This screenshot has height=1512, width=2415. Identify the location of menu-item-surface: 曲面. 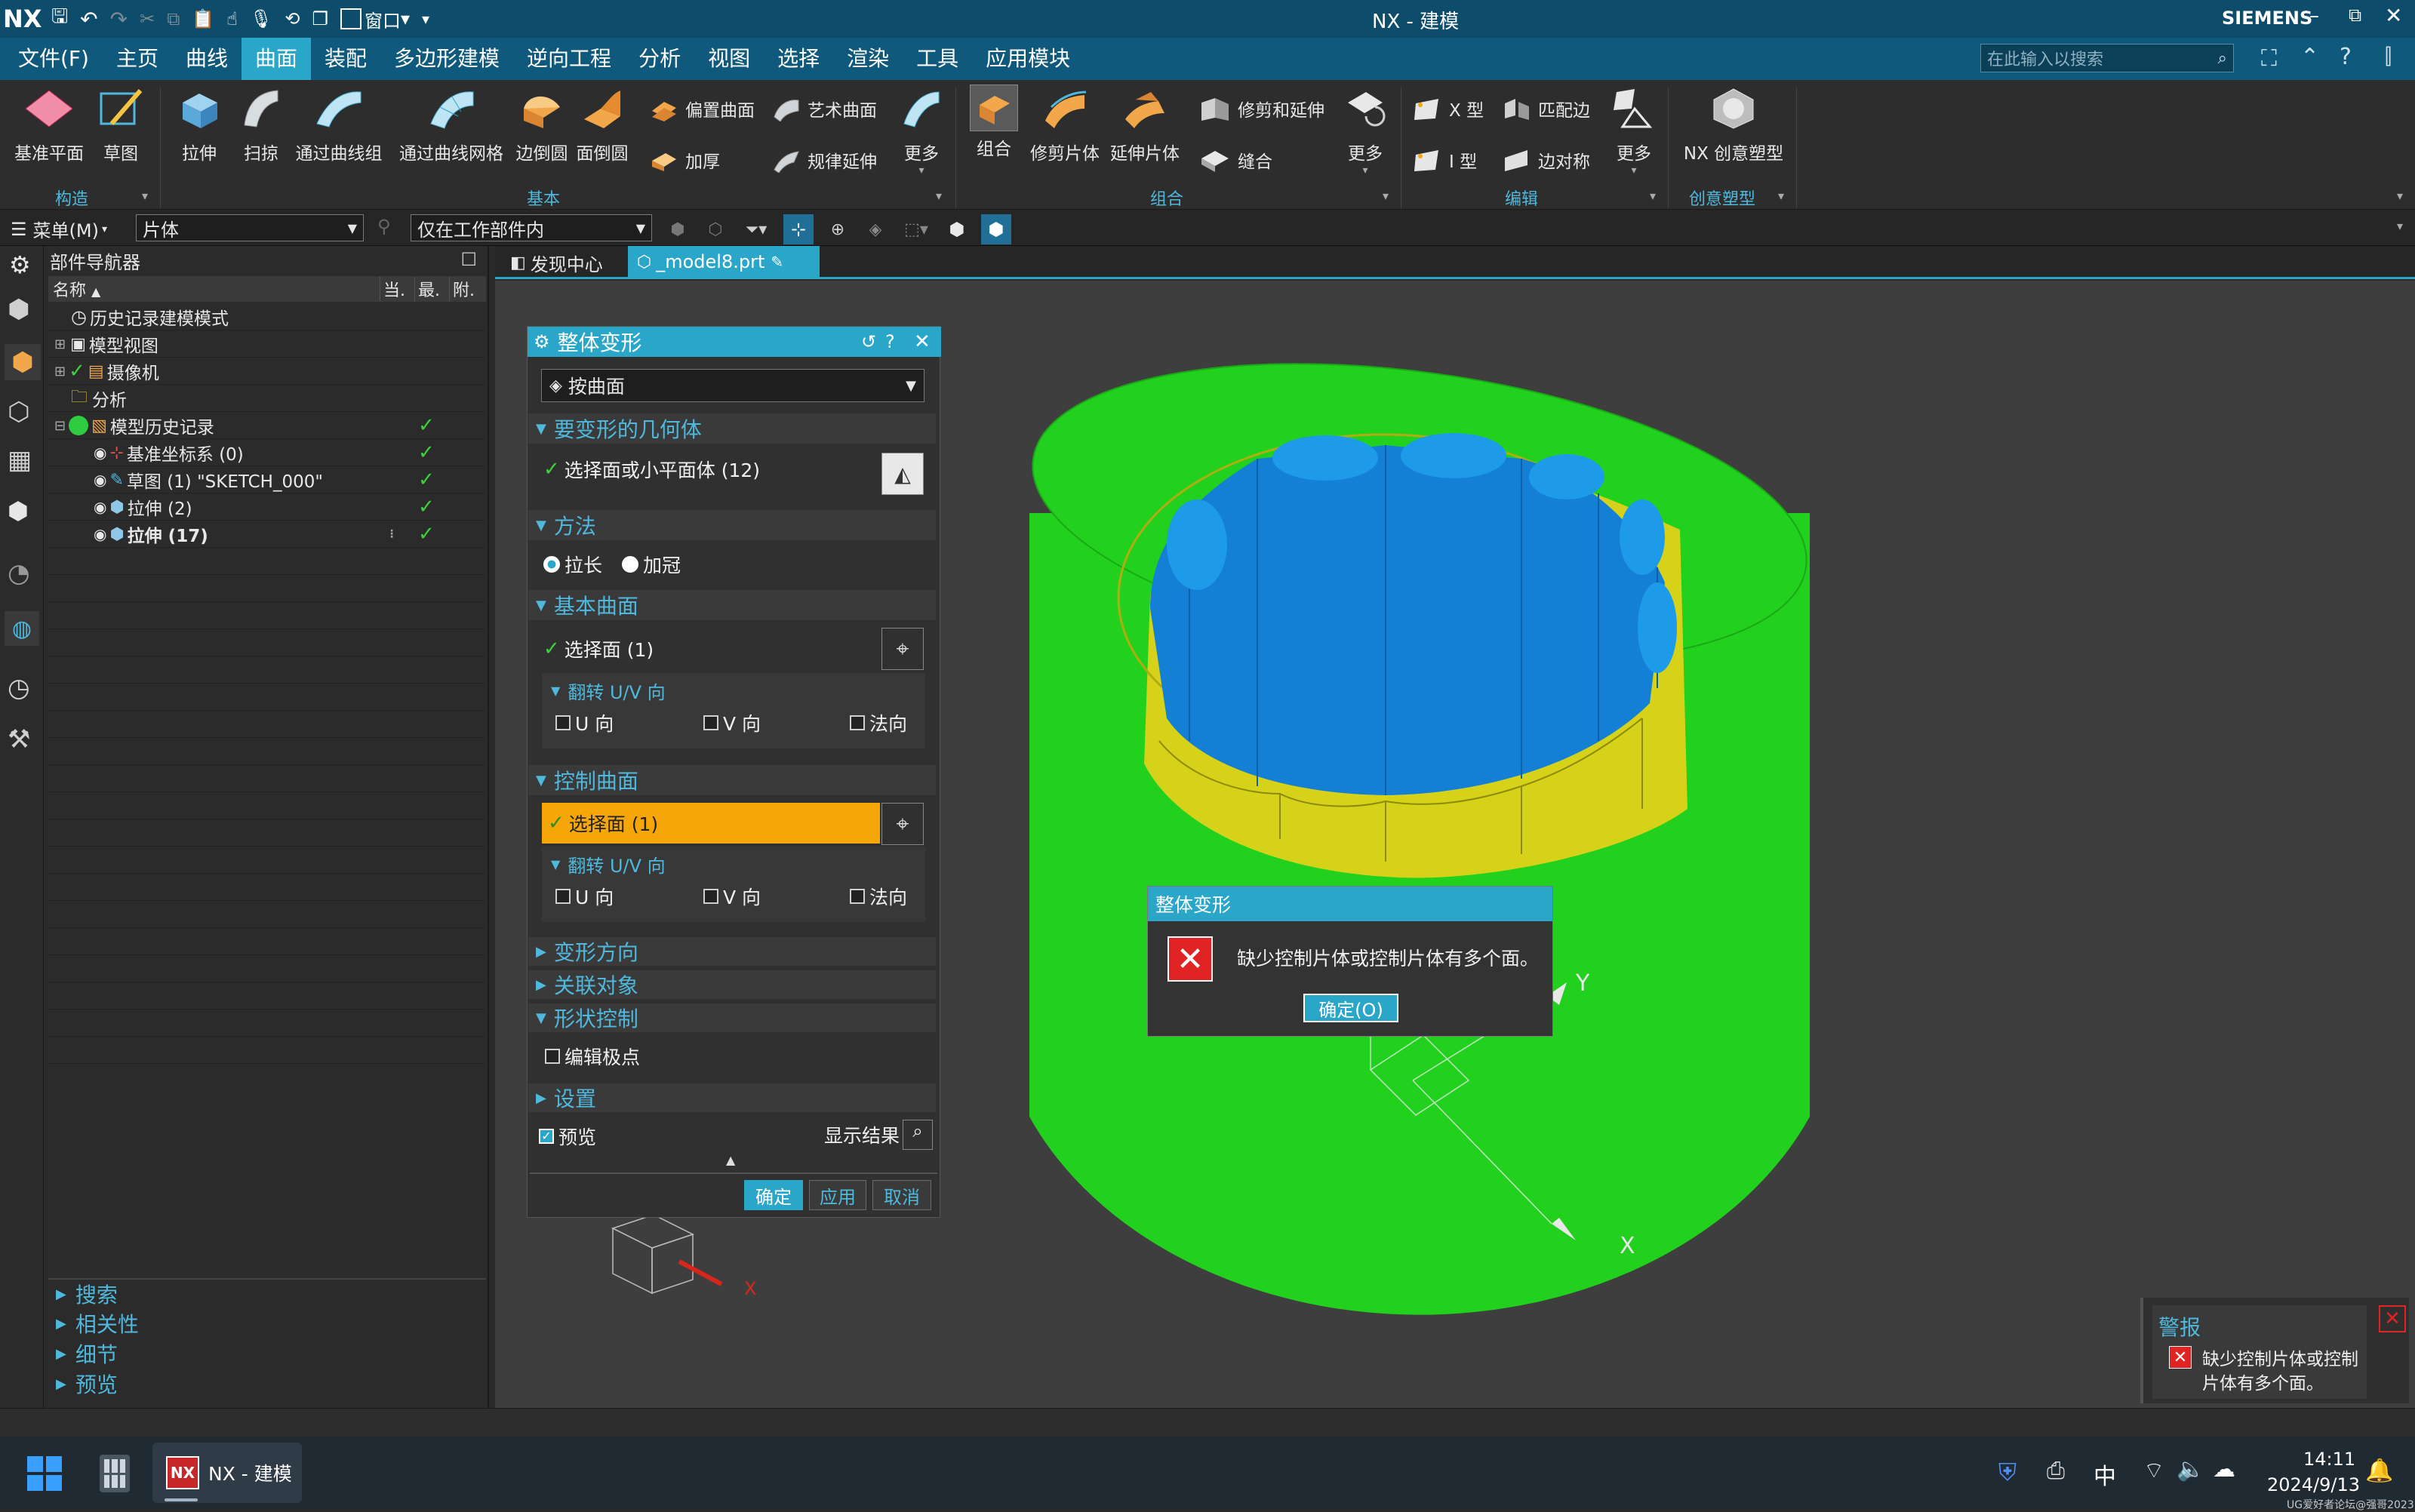
(277, 59).